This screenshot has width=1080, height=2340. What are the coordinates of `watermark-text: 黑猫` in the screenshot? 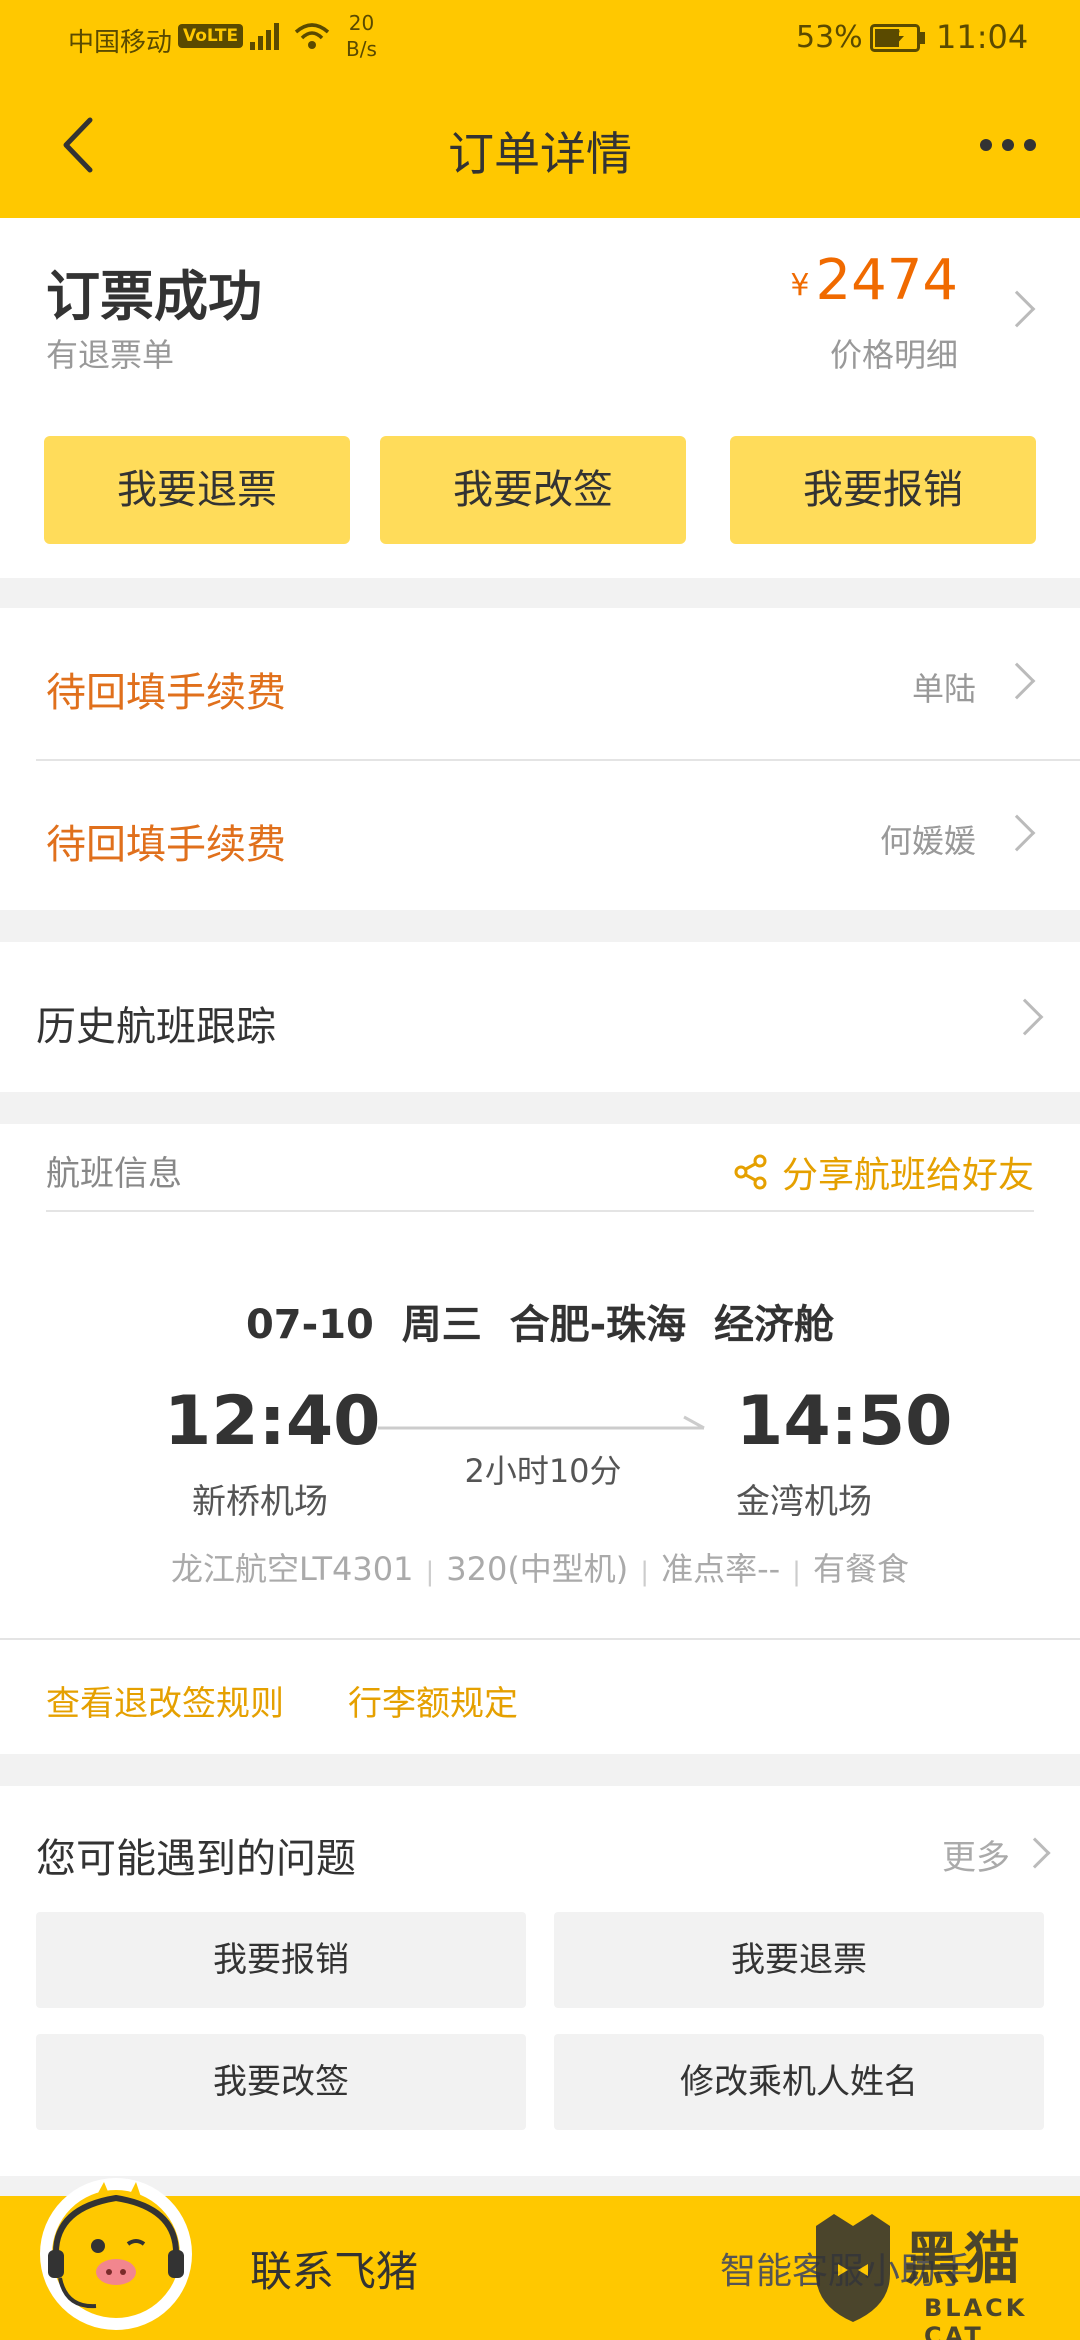 It's located at (964, 2259).